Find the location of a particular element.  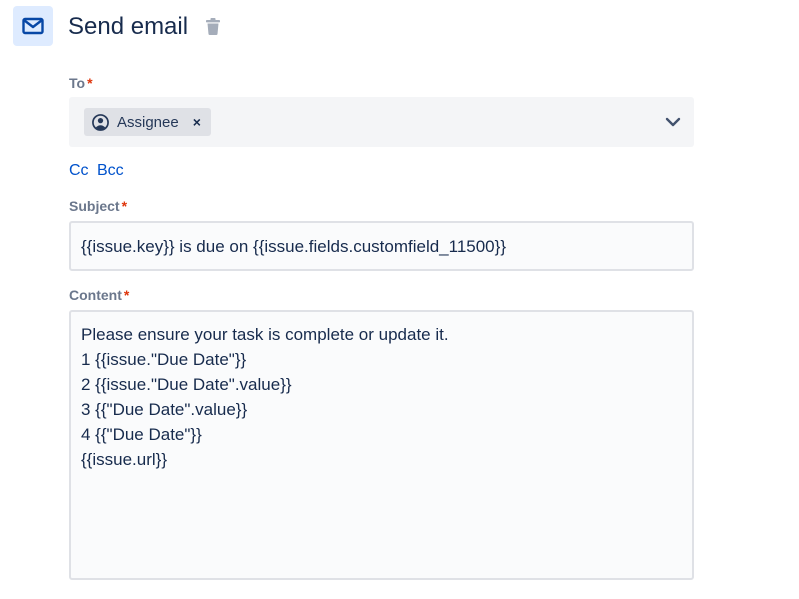

mail-icon is located at coordinates (33, 26).